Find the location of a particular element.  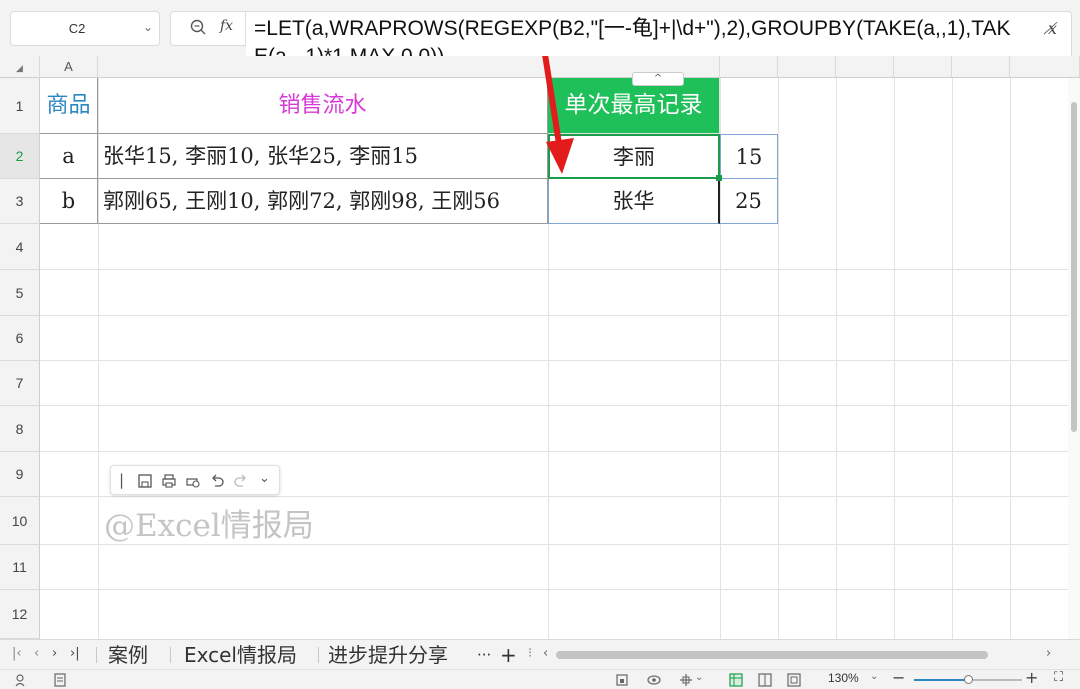

zoom-in-button: + is located at coordinates (1031, 677).